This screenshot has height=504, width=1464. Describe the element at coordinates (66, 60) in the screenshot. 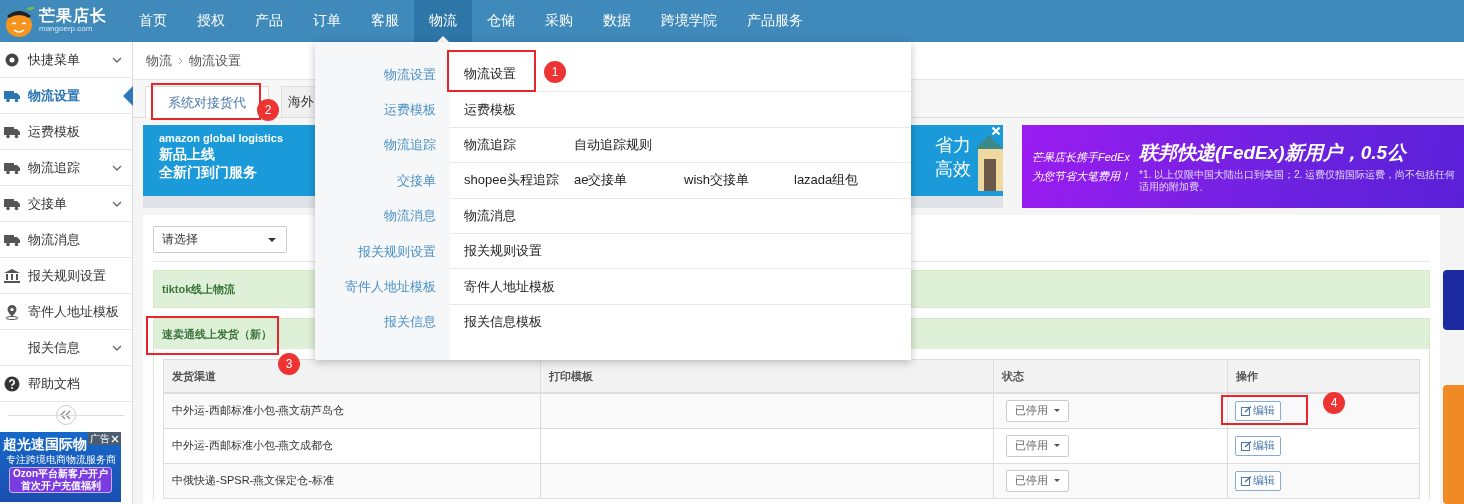

I see `sidebar-item: 快捷菜单` at that location.